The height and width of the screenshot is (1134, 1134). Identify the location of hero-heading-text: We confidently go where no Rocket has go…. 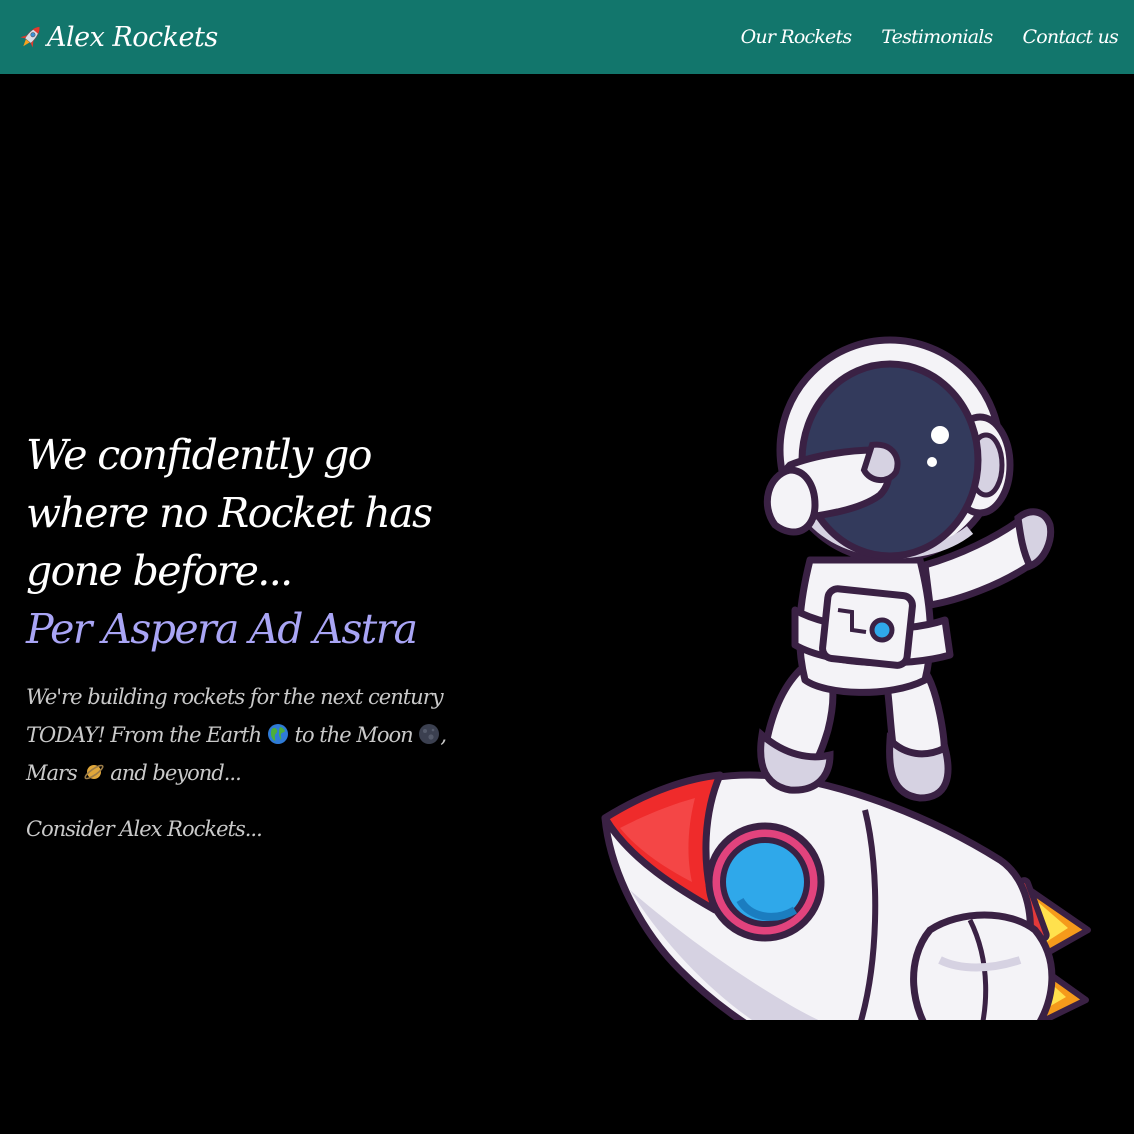
(229, 513).